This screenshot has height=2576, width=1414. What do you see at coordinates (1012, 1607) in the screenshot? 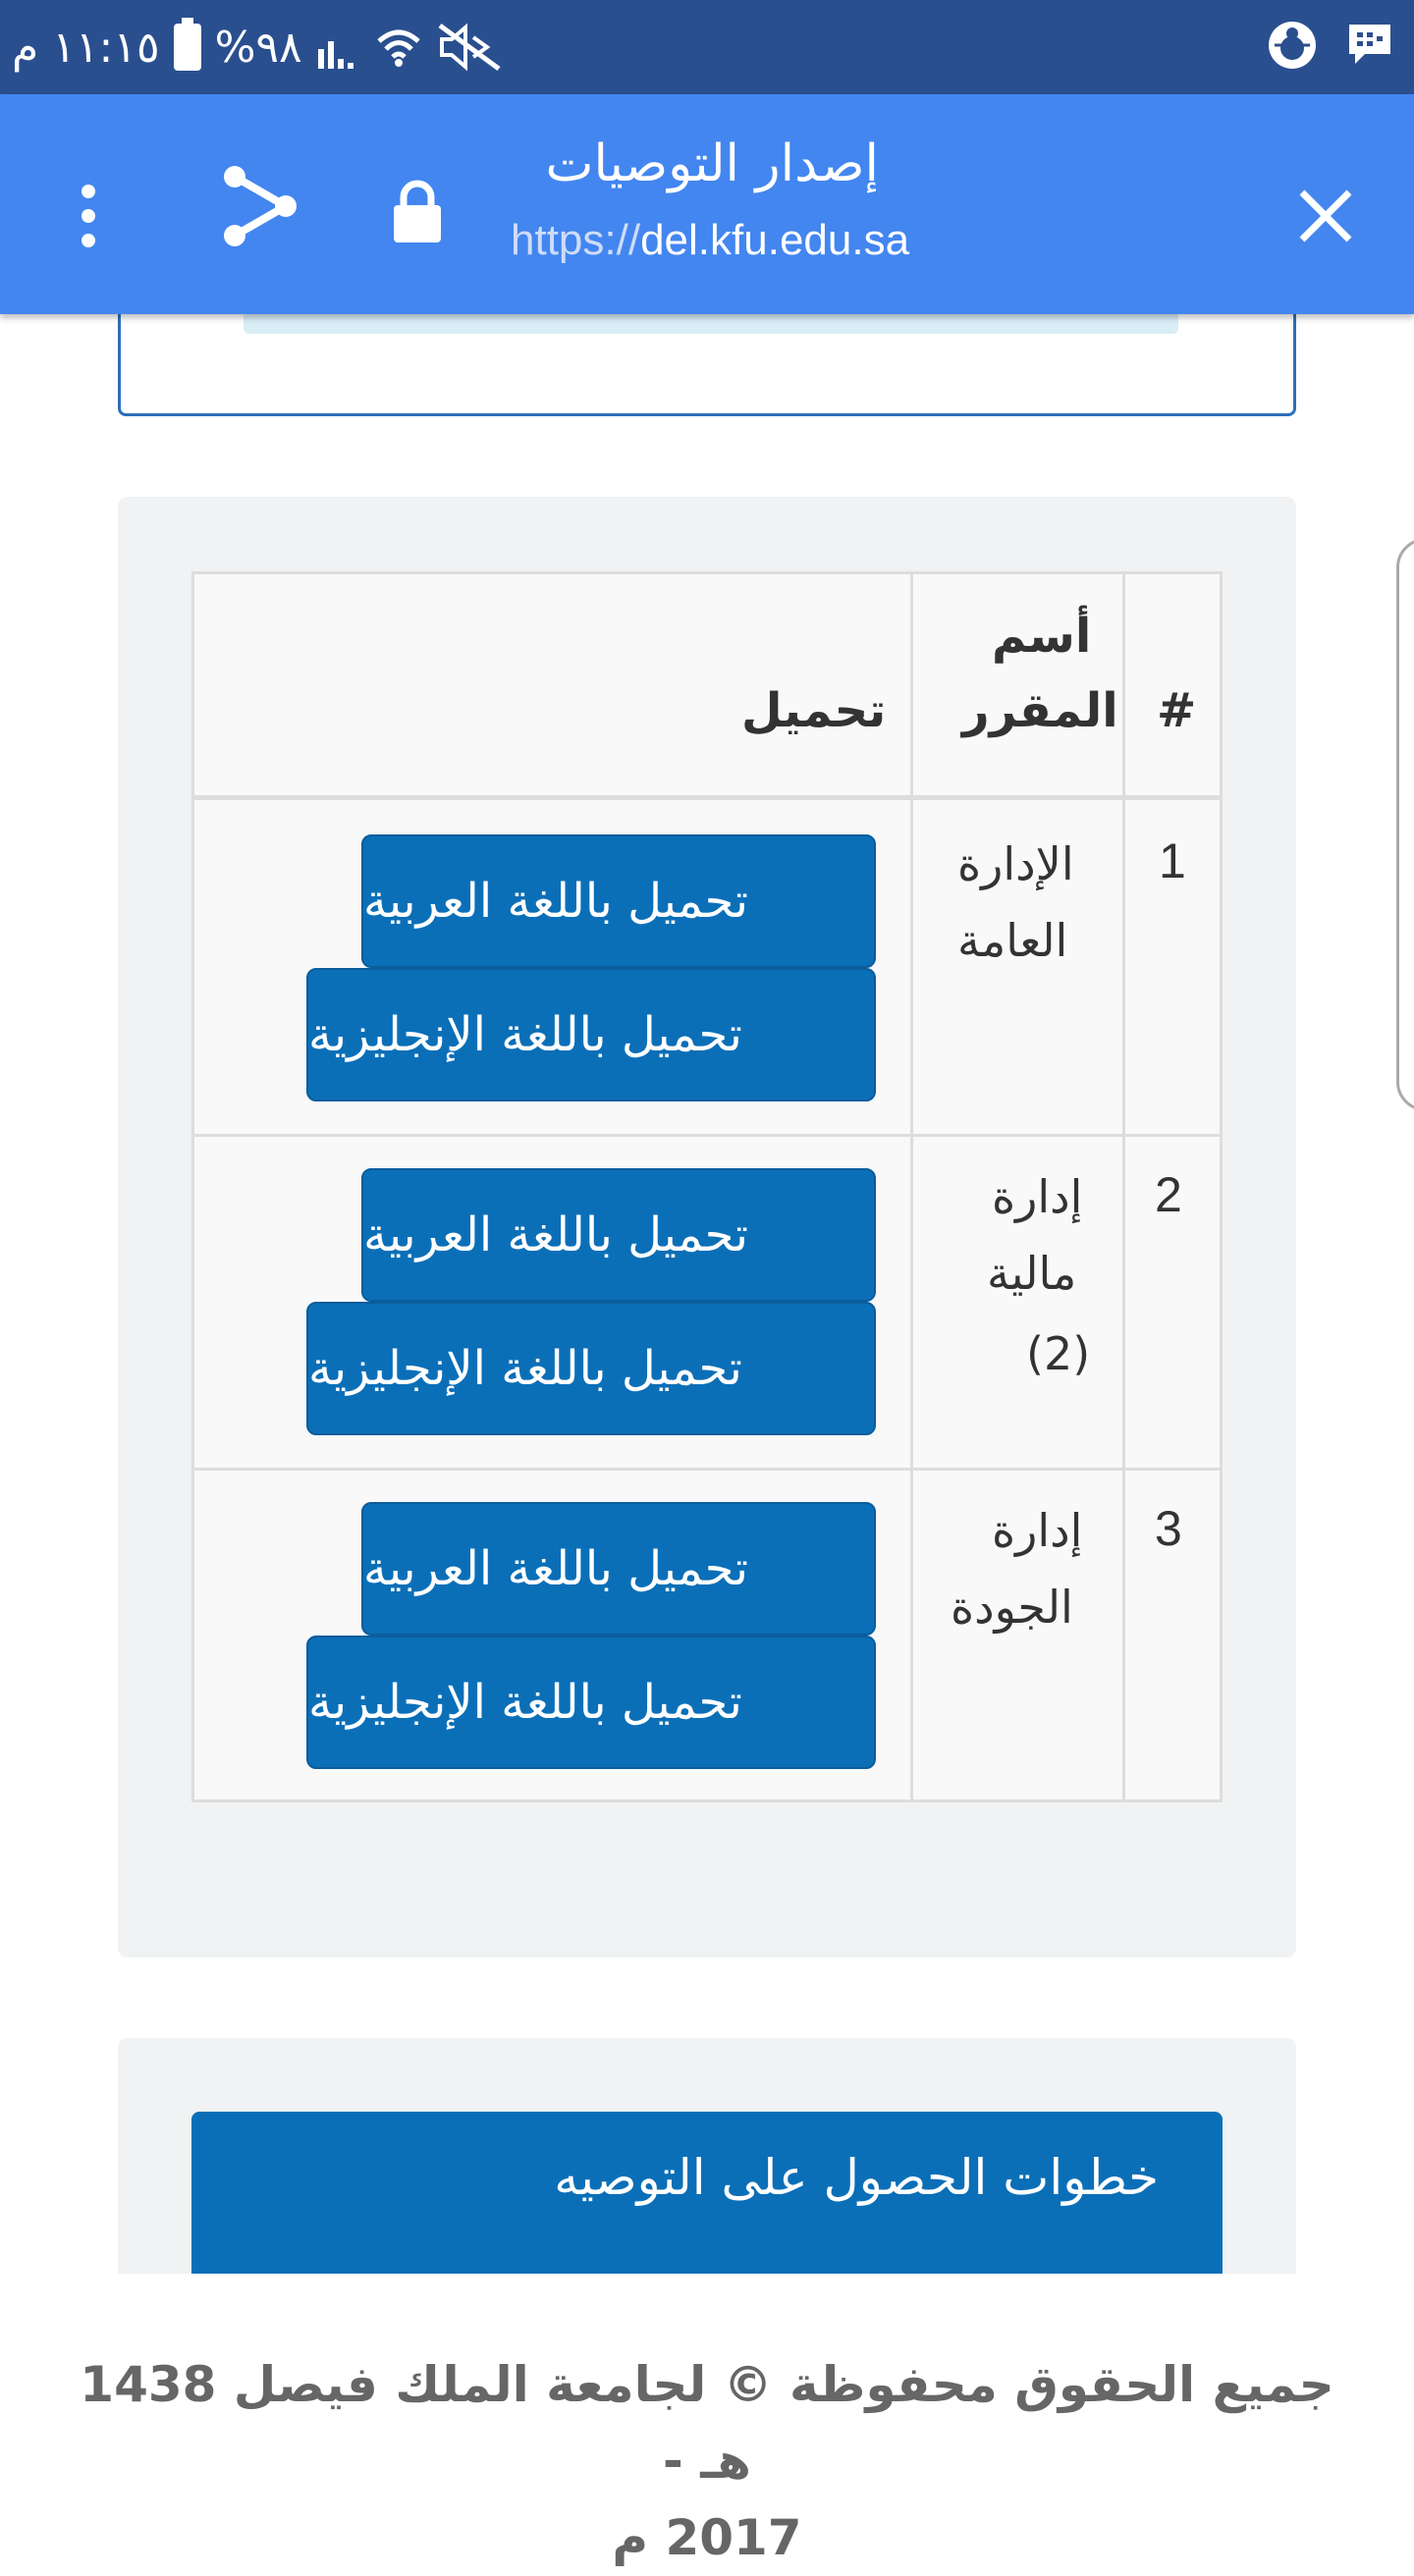
I see `course-name-line: الجودة` at bounding box center [1012, 1607].